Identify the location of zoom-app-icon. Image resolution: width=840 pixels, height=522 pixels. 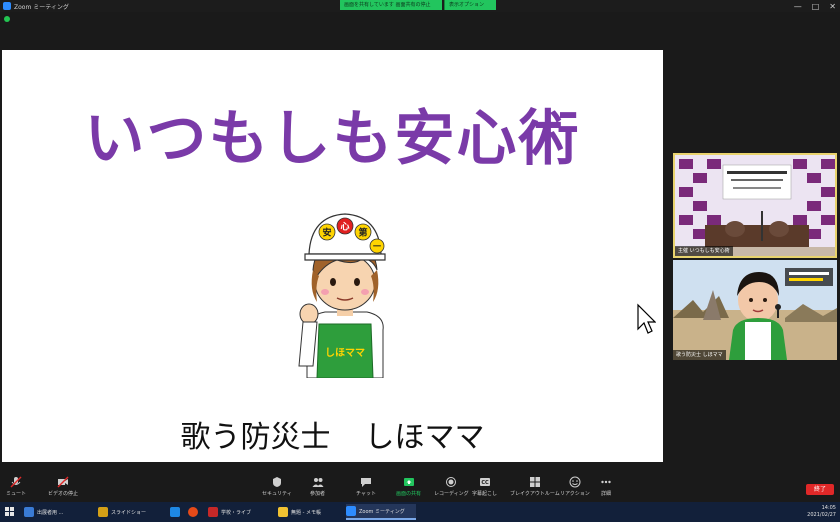
(7, 6).